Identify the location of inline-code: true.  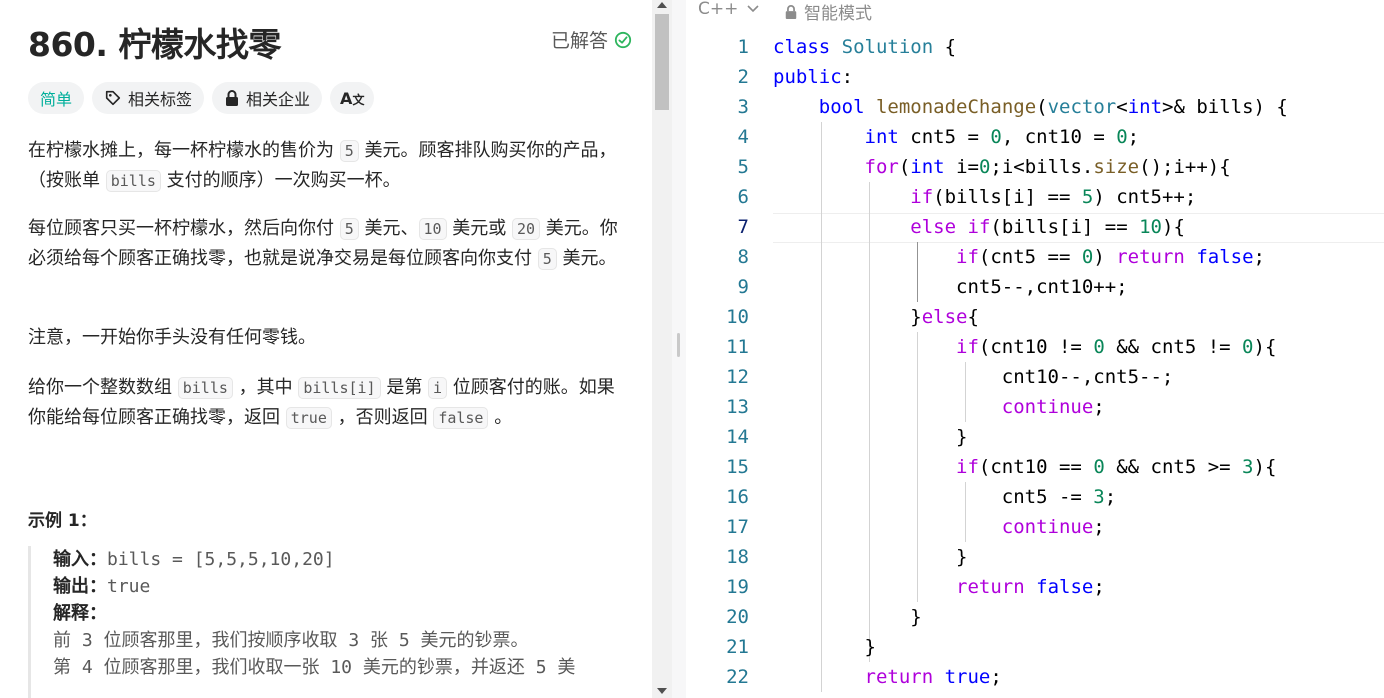
(308, 418).